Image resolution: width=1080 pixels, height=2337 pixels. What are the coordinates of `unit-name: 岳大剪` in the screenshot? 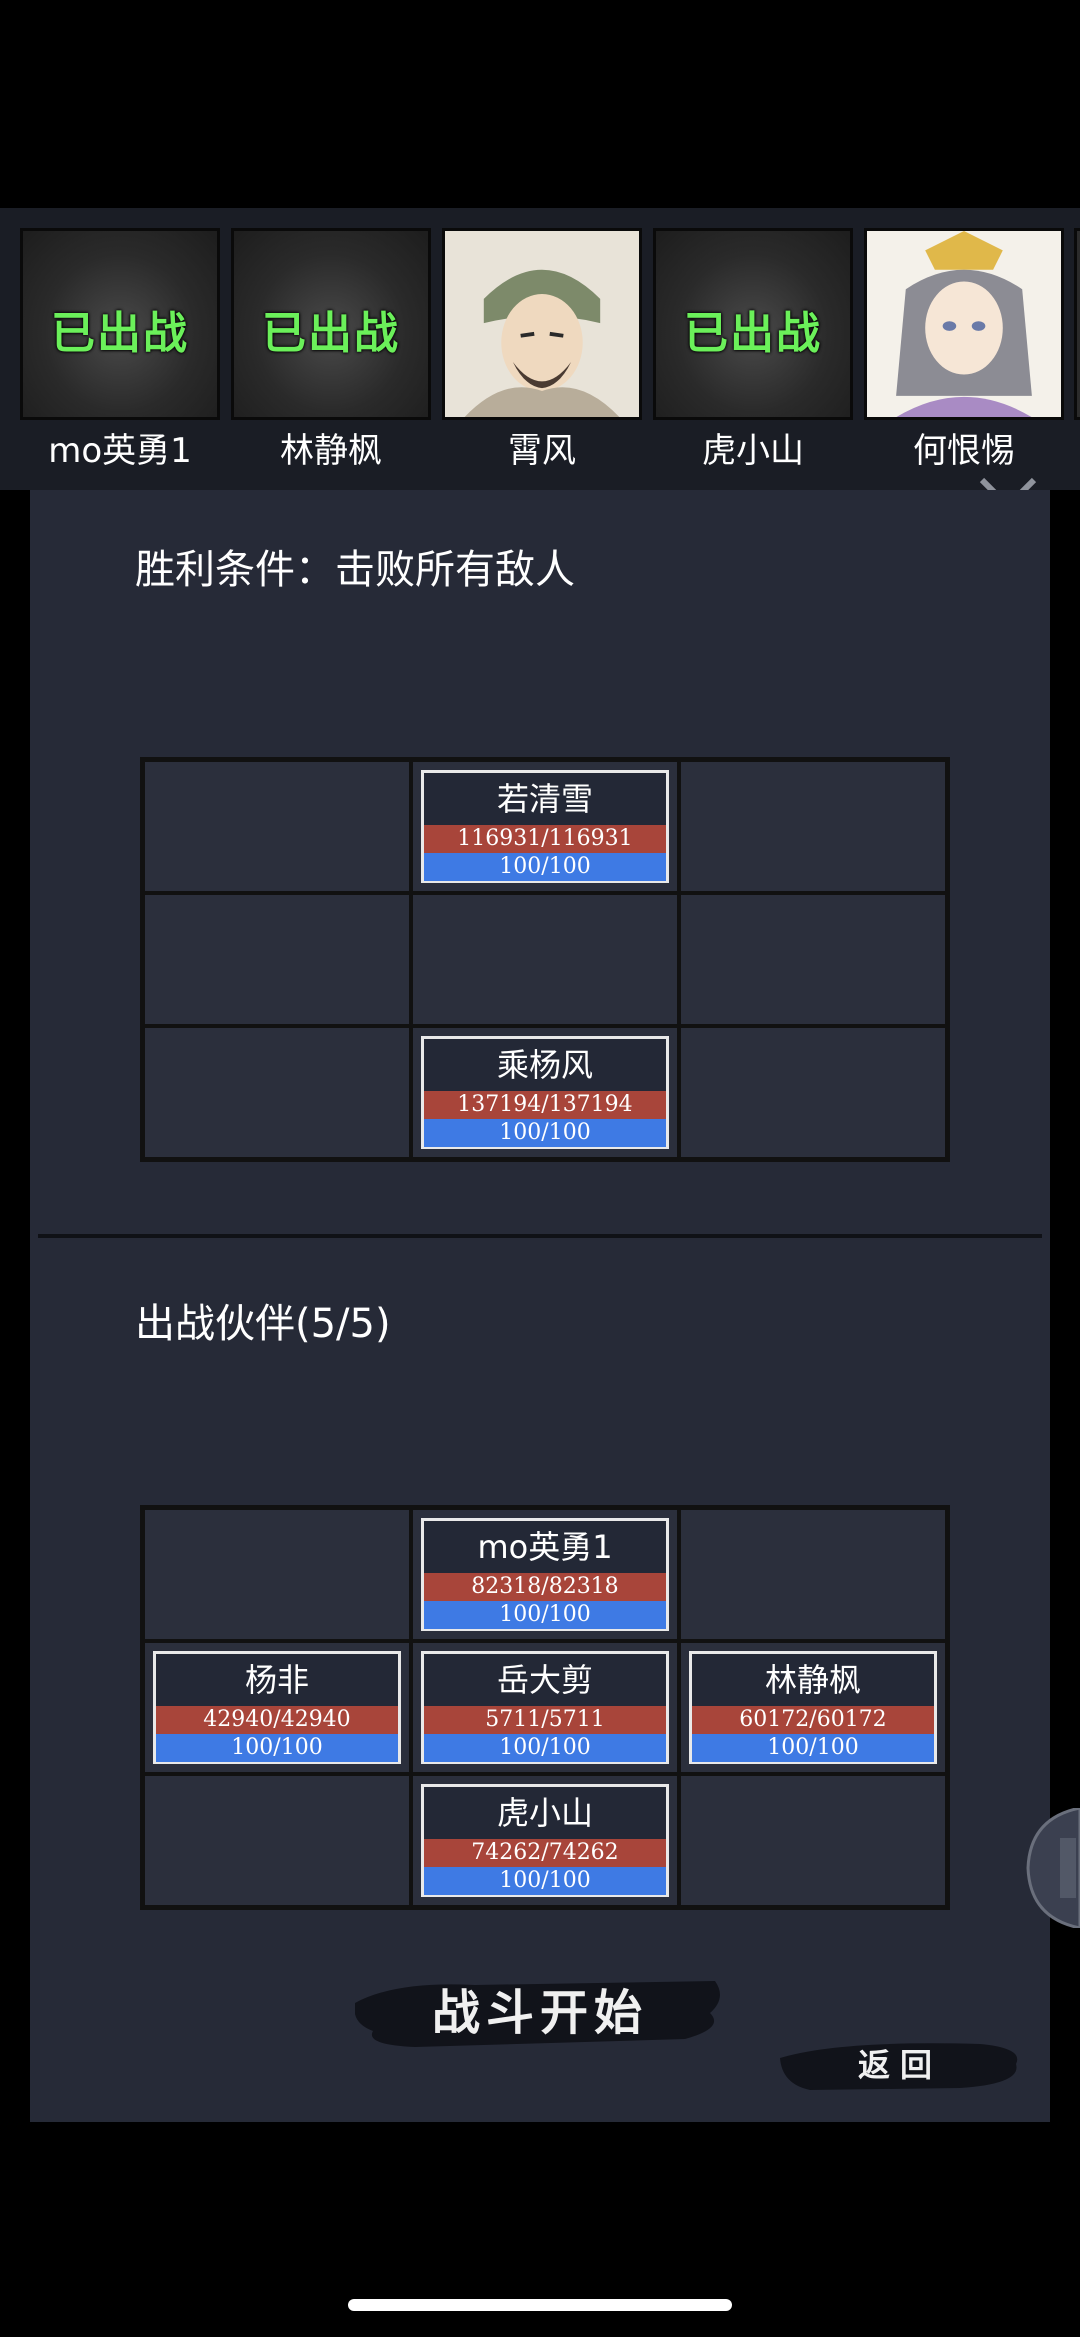 It's located at (544, 1680).